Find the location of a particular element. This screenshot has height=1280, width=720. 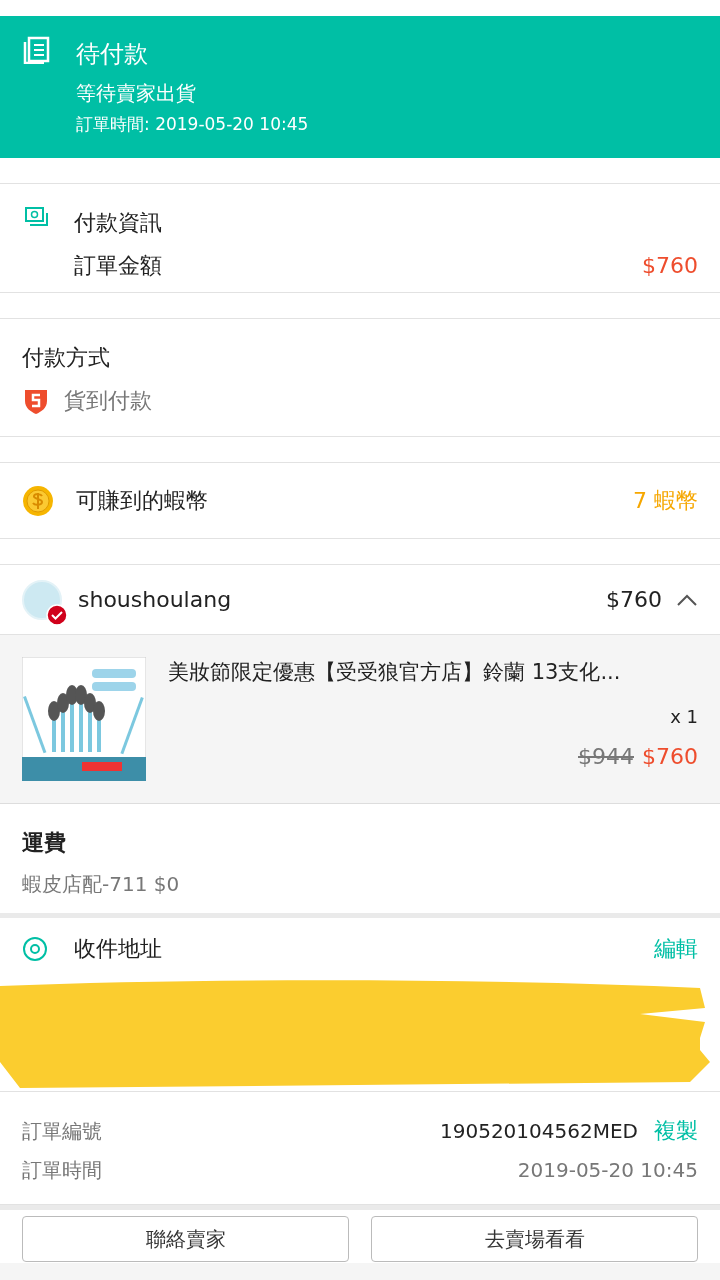

section-title: 運費 is located at coordinates (44, 843).